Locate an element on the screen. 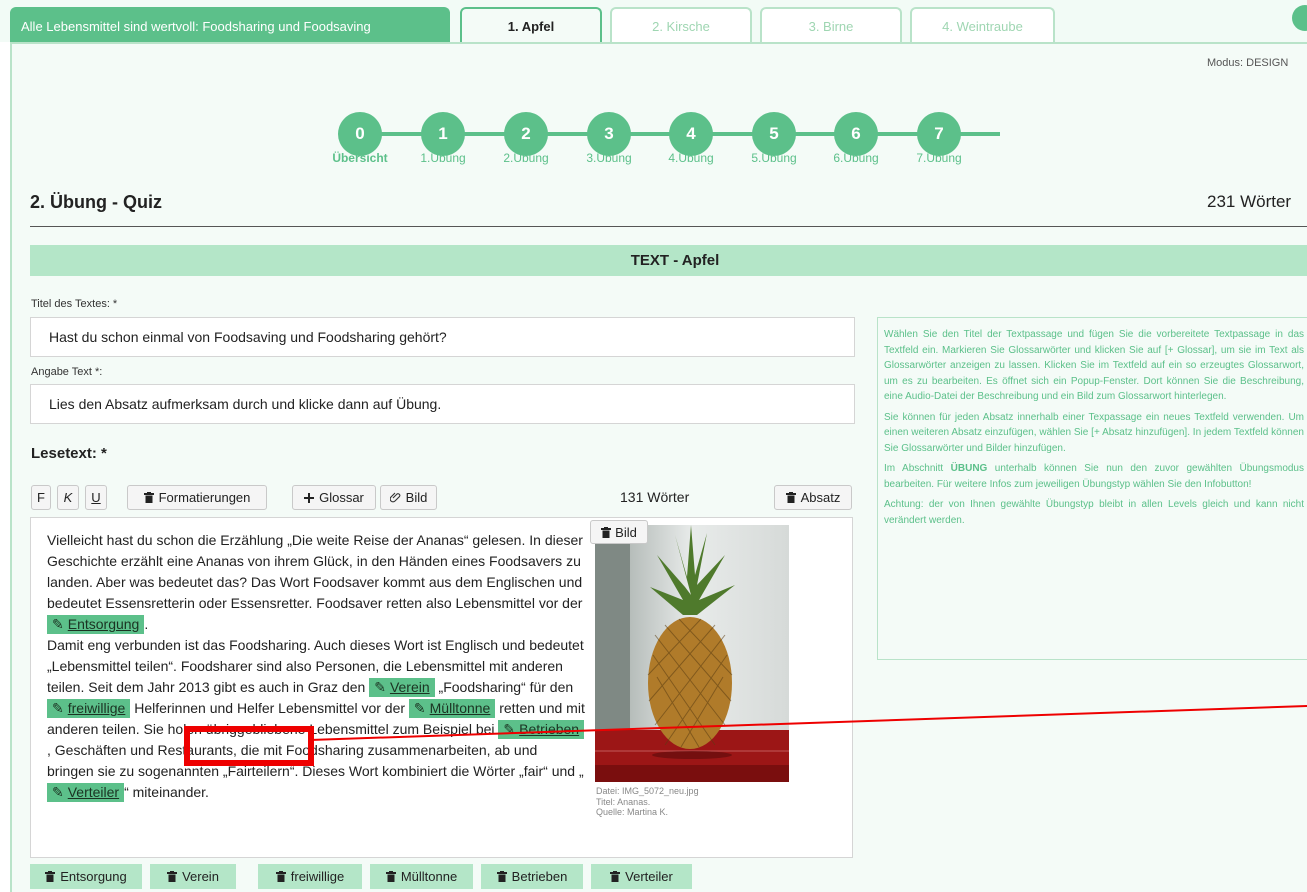 The image size is (1307, 892). step-6: 6 is located at coordinates (856, 134).